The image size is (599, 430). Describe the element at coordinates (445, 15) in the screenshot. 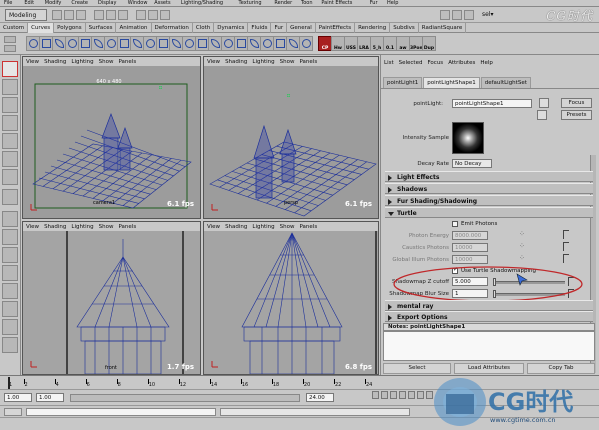

I see `render-icon` at that location.